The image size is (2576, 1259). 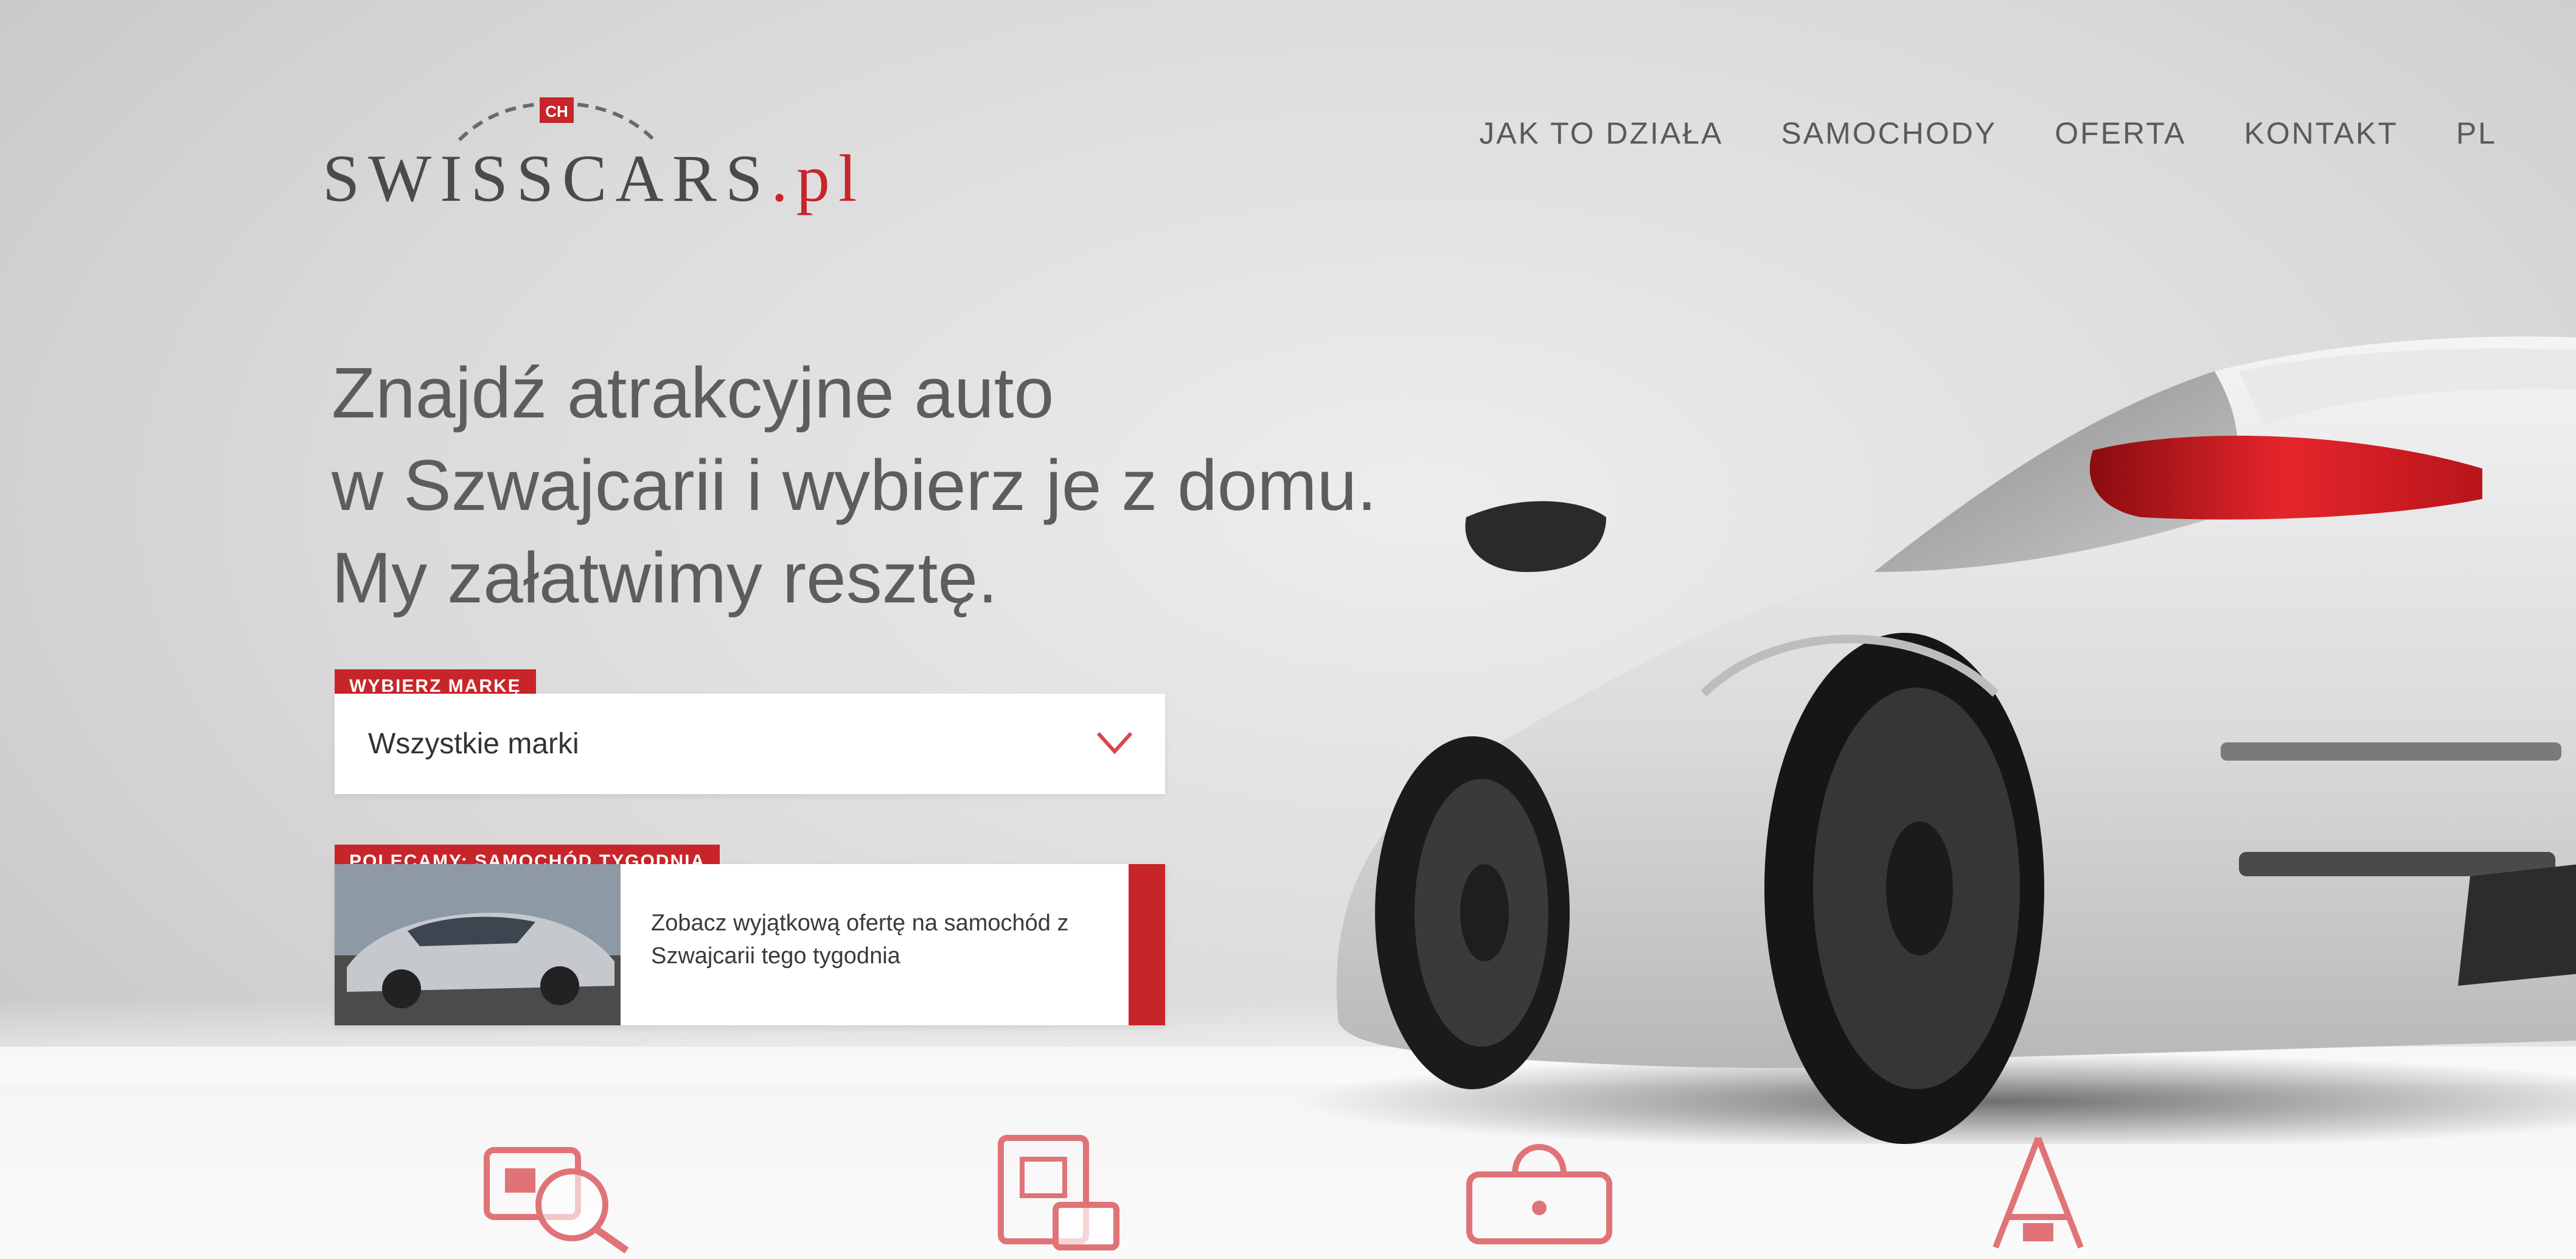 I want to click on featured-arrow-bar, so click(x=1147, y=944).